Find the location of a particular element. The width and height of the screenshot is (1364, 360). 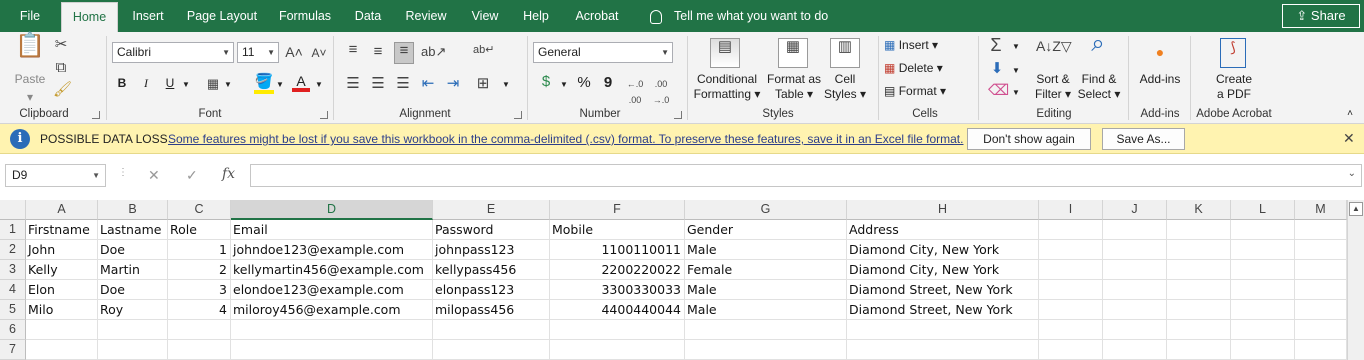

conditional-formatting-icon: ▤ is located at coordinates (725, 53).